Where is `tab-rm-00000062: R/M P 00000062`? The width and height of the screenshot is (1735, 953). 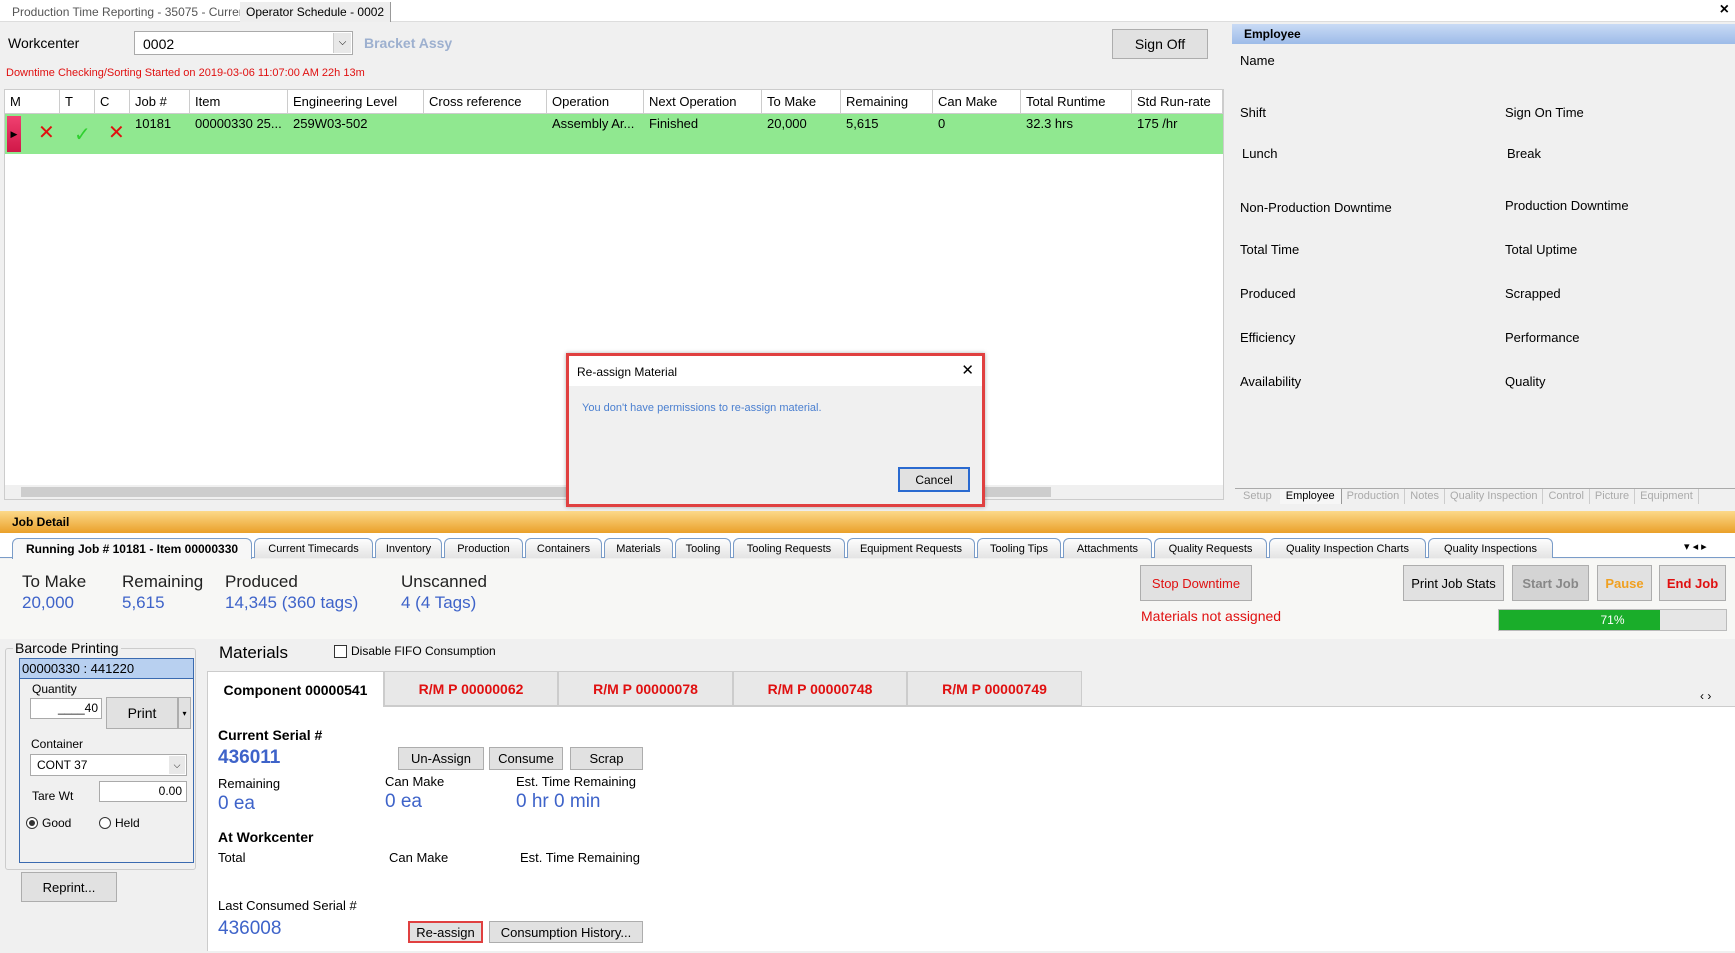
tab-rm-00000062: R/M P 00000062 is located at coordinates (471, 688).